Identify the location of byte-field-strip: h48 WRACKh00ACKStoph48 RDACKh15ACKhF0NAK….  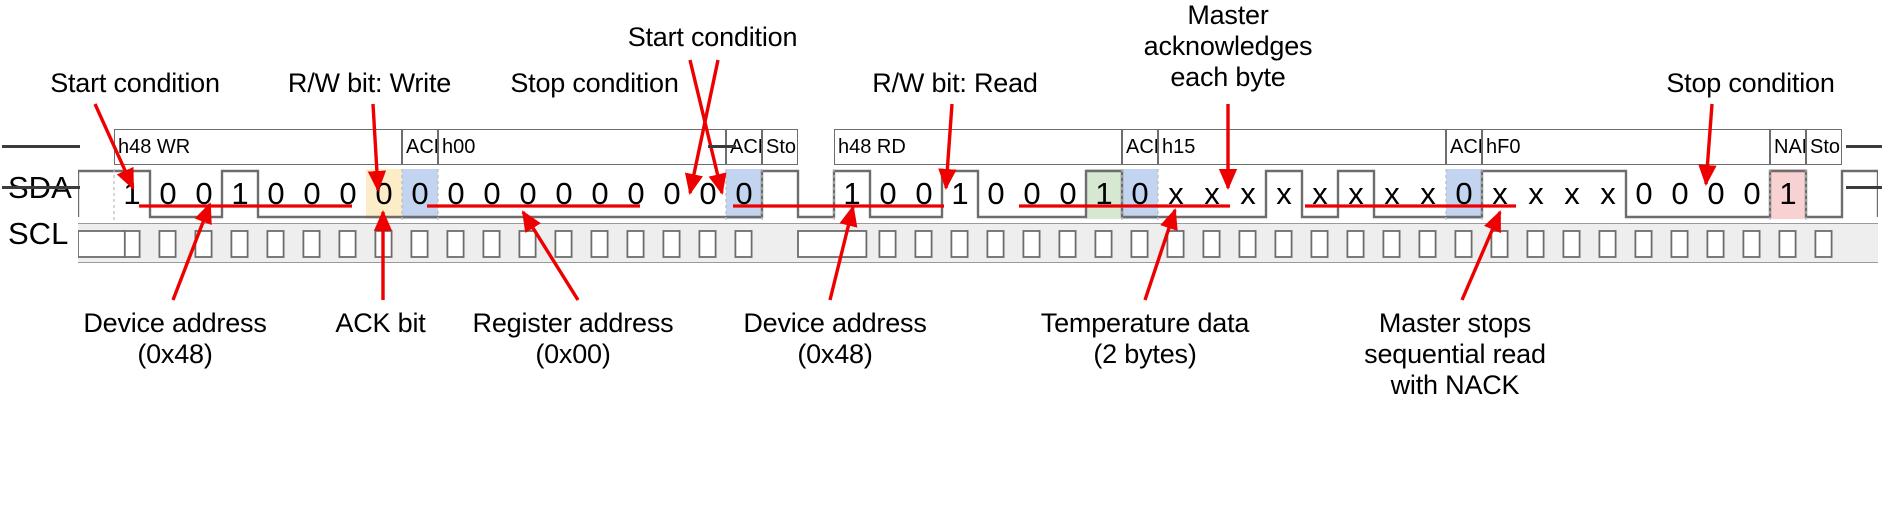
(978, 147).